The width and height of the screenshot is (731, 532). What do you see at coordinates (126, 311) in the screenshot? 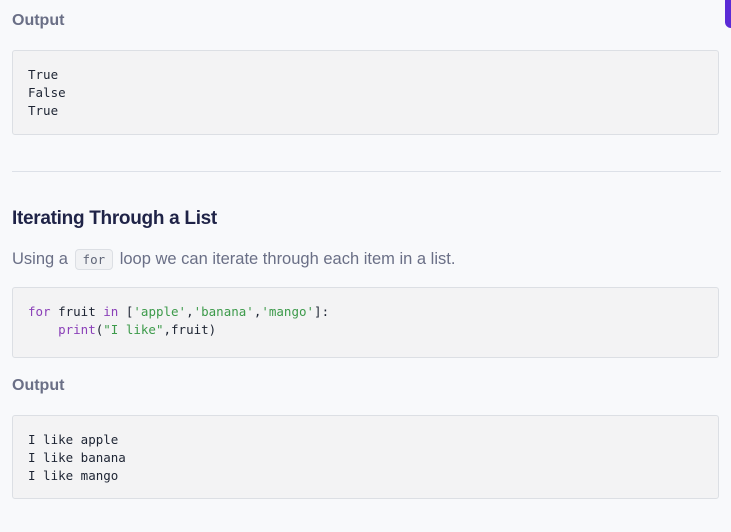
I see `punctuation-token: [` at bounding box center [126, 311].